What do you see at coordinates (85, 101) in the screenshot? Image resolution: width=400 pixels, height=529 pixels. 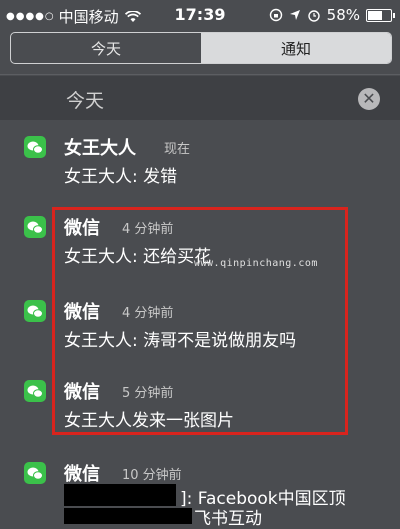 I see `section-title: 今天` at bounding box center [85, 101].